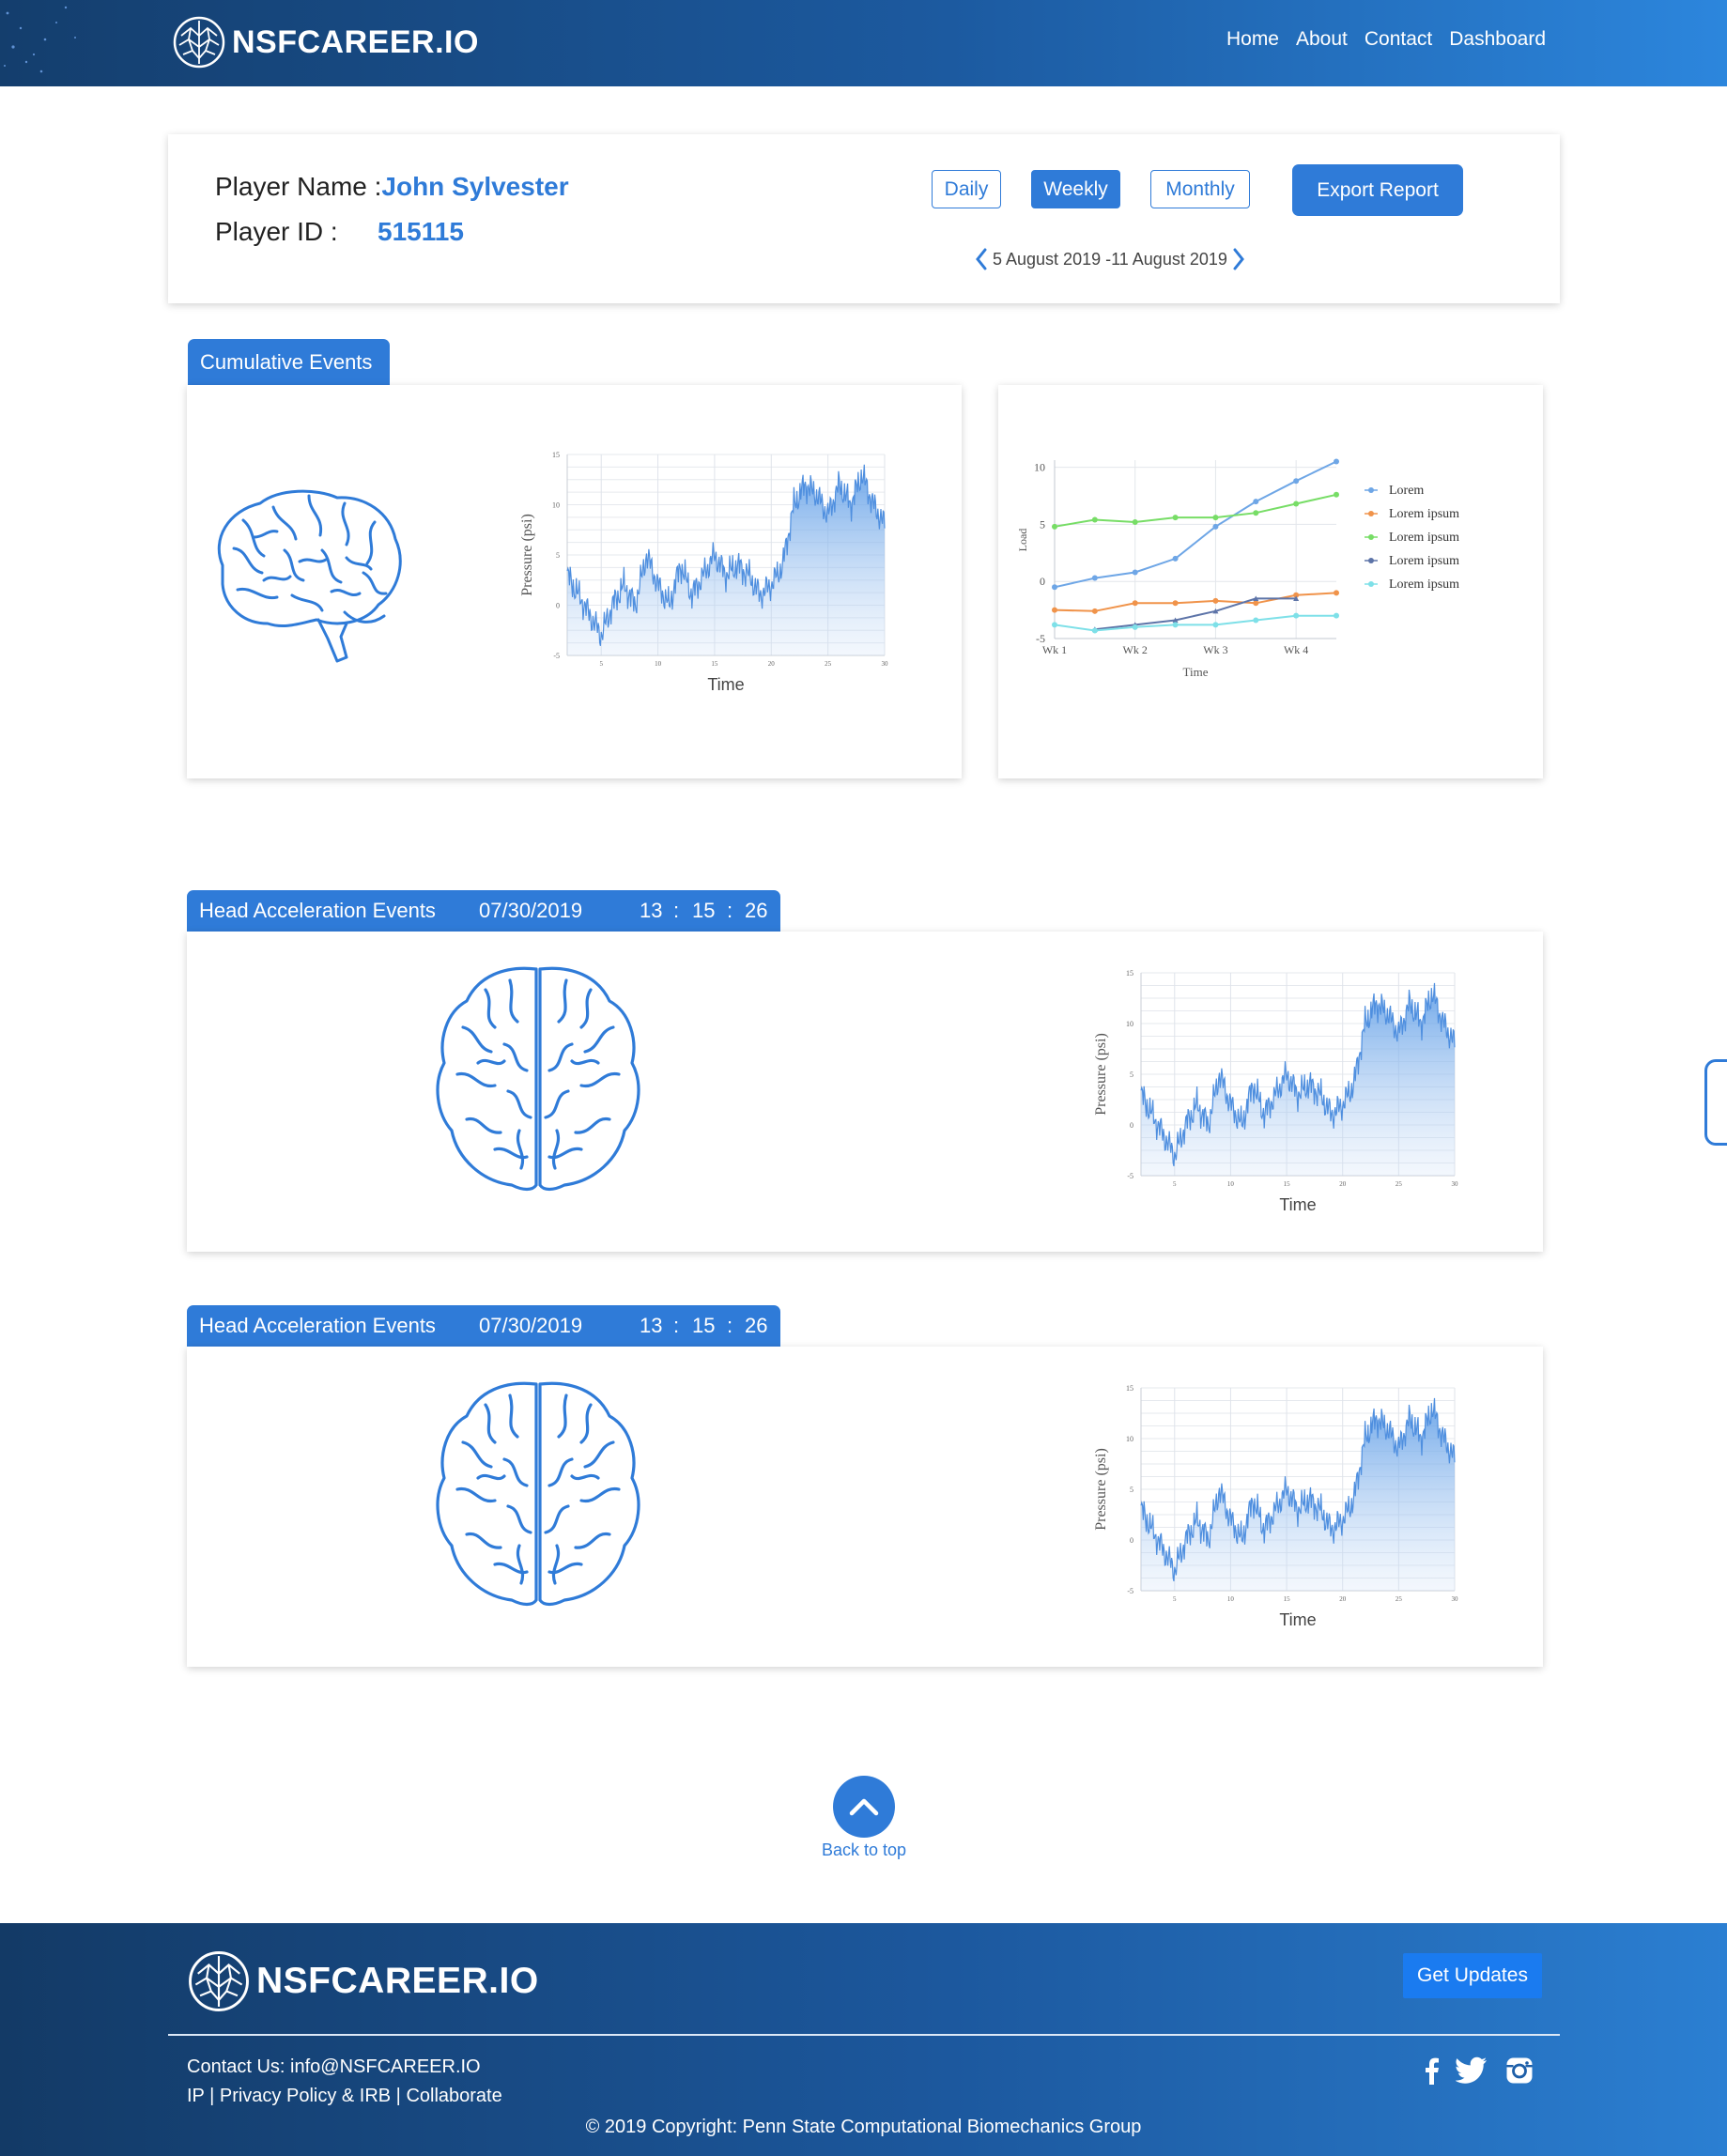  What do you see at coordinates (289, 362) in the screenshot?
I see `cumulative-events-tab: Cumulative Events` at bounding box center [289, 362].